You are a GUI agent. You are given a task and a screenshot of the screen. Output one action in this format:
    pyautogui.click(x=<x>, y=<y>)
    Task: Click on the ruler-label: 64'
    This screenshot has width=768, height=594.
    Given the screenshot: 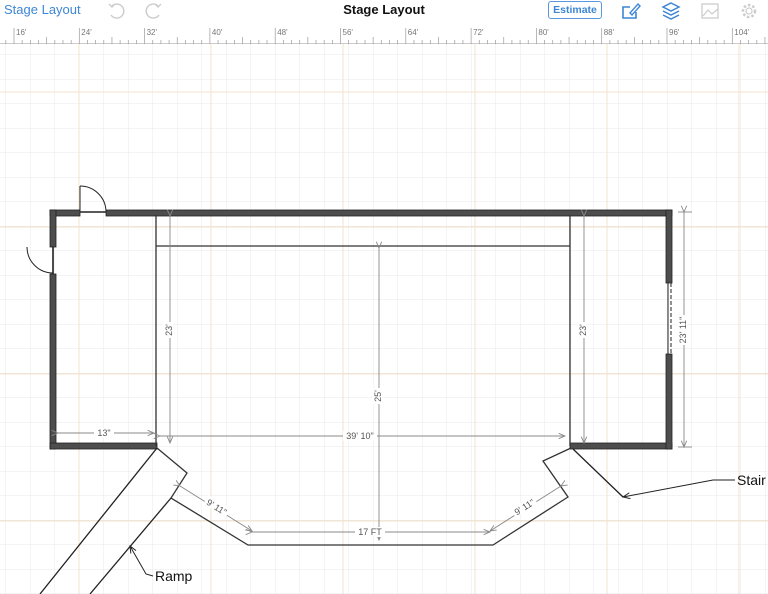 What is the action you would take?
    pyautogui.click(x=413, y=32)
    